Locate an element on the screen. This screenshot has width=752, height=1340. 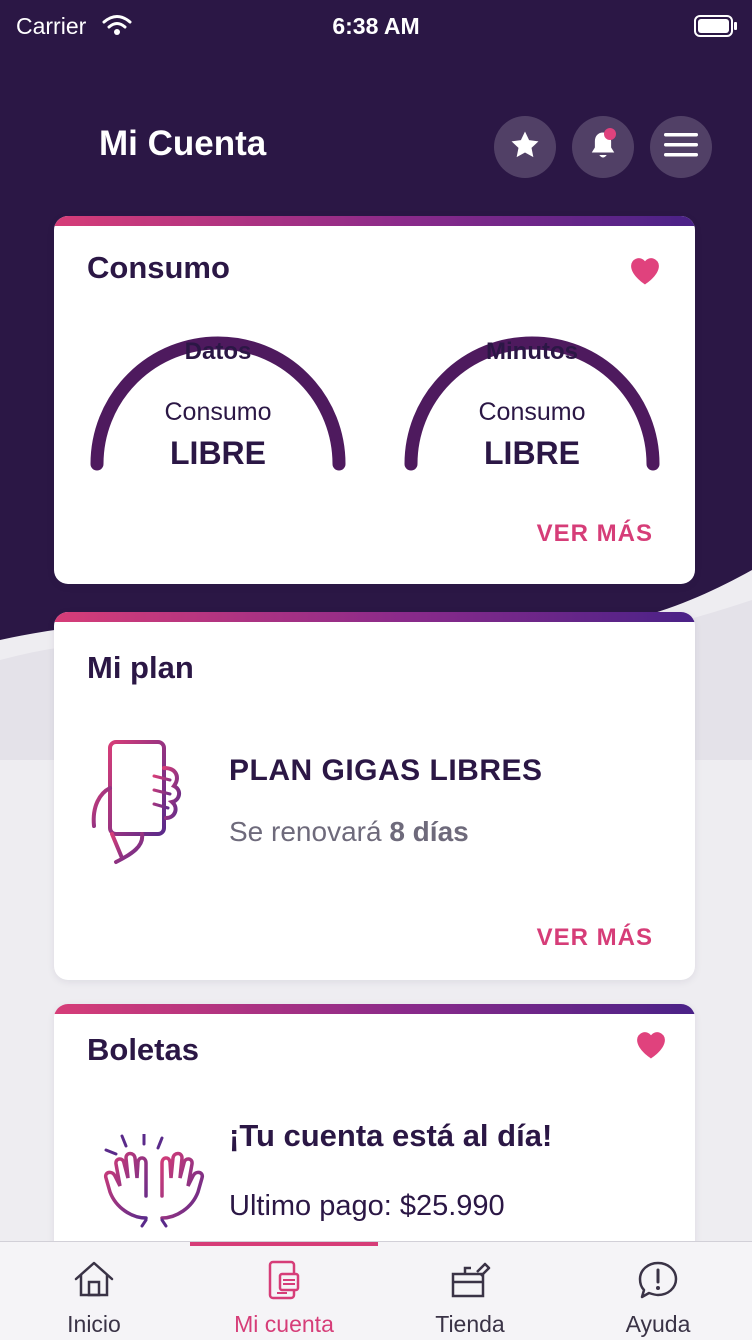
high-five-icon is located at coordinates (154, 1183).